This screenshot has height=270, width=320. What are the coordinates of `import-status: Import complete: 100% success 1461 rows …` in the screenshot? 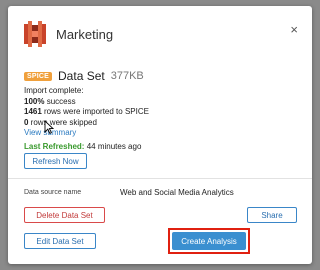 It's located at (86, 119).